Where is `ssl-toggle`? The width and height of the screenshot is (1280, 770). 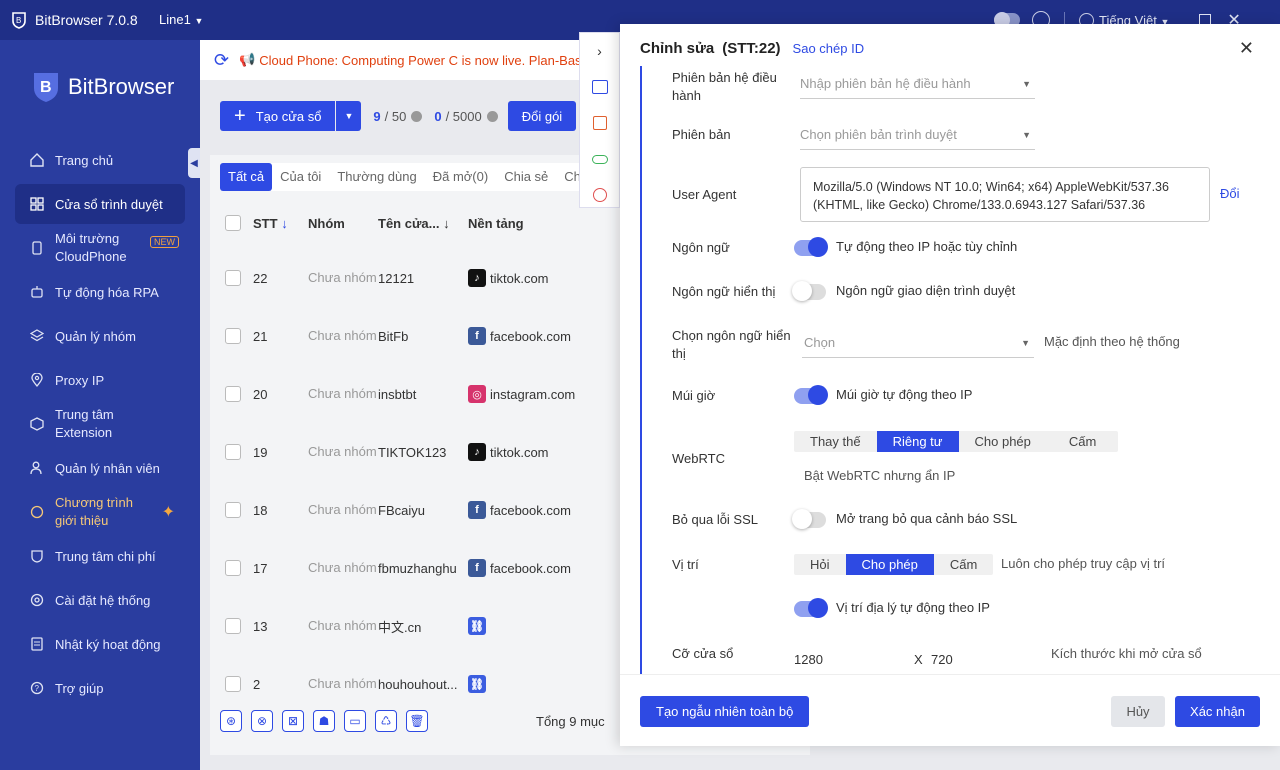 ssl-toggle is located at coordinates (809, 519).